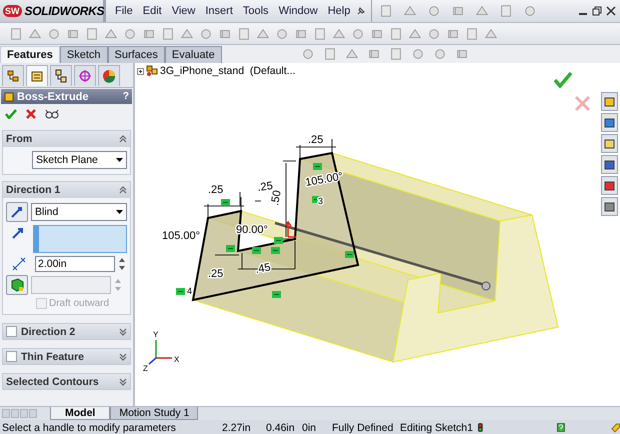  I want to click on axis-label: Y, so click(155, 334).